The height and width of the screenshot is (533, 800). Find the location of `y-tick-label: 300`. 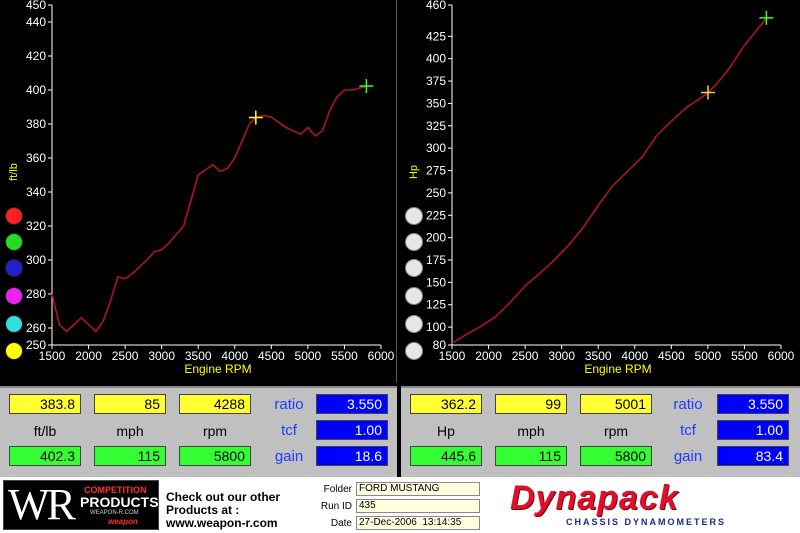

y-tick-label: 300 is located at coordinates (36, 260).